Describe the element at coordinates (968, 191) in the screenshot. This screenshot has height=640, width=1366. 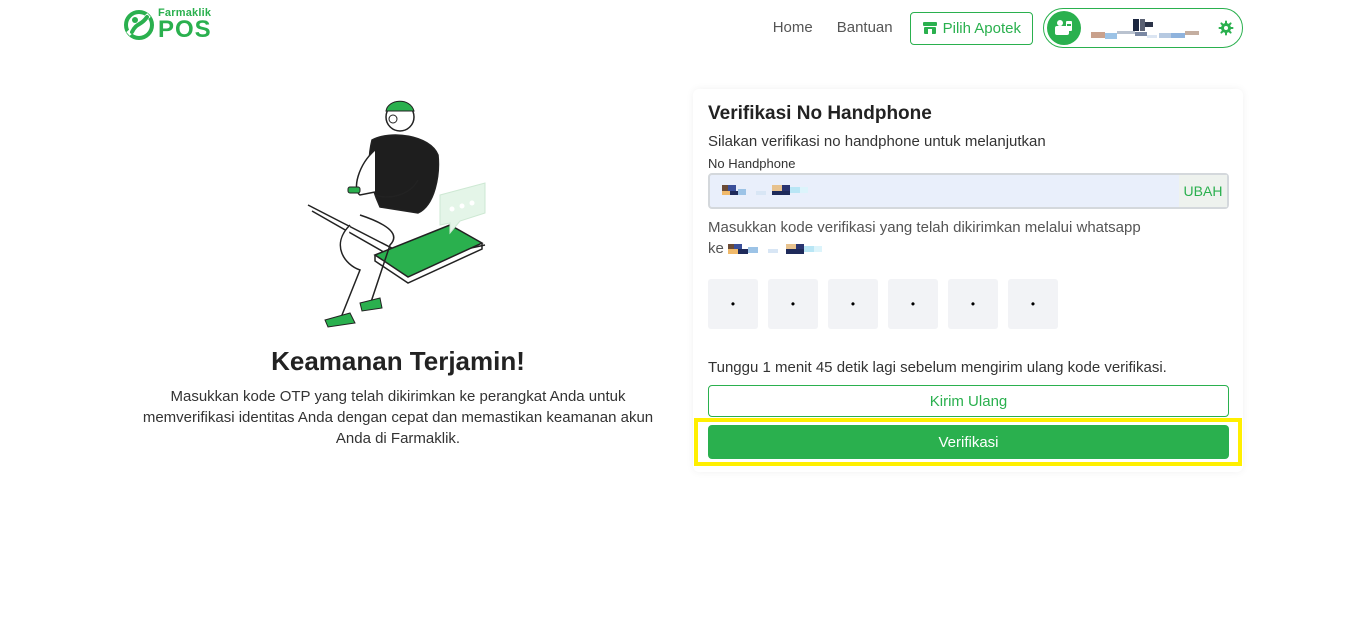
I see `phone-field: UBAH` at that location.